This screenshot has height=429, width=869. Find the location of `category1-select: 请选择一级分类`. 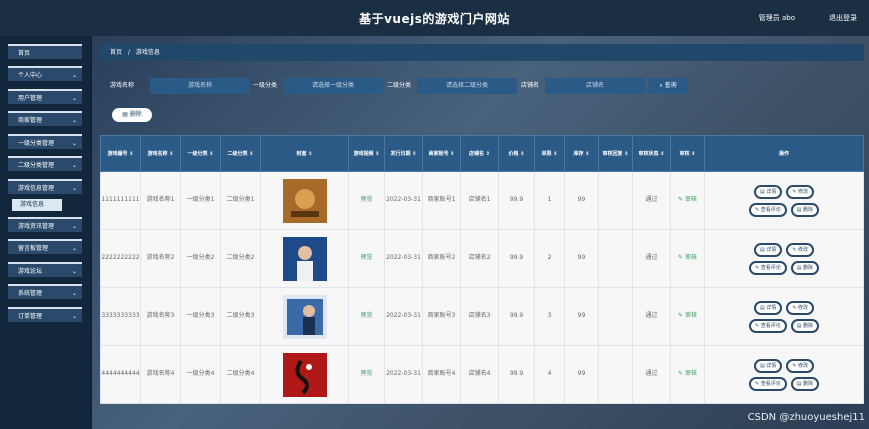

category1-select: 请选择一级分类 is located at coordinates (333, 86).